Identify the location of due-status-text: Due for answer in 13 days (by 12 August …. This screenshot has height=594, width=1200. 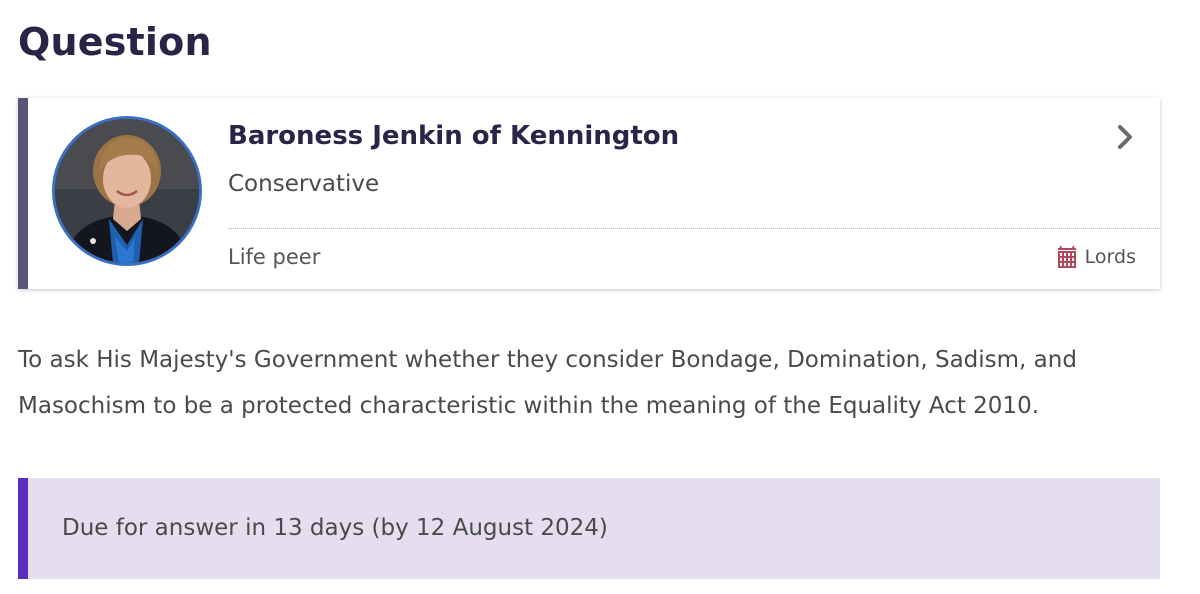
(335, 528).